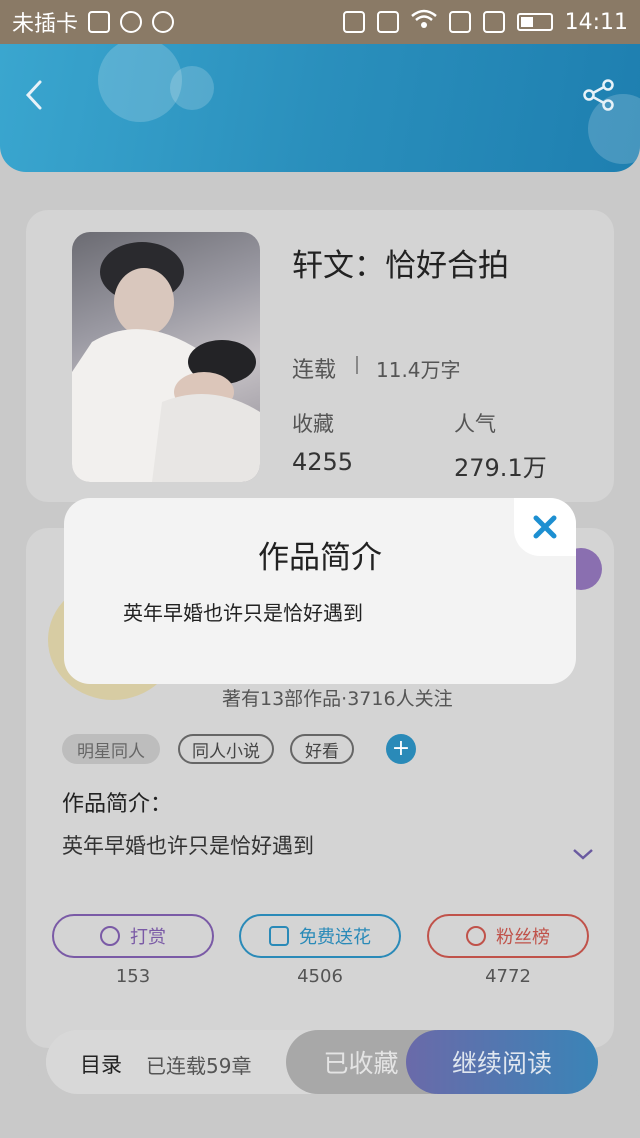  What do you see at coordinates (117, 804) in the screenshot?
I see `intro-label: 作品简介：` at bounding box center [117, 804].